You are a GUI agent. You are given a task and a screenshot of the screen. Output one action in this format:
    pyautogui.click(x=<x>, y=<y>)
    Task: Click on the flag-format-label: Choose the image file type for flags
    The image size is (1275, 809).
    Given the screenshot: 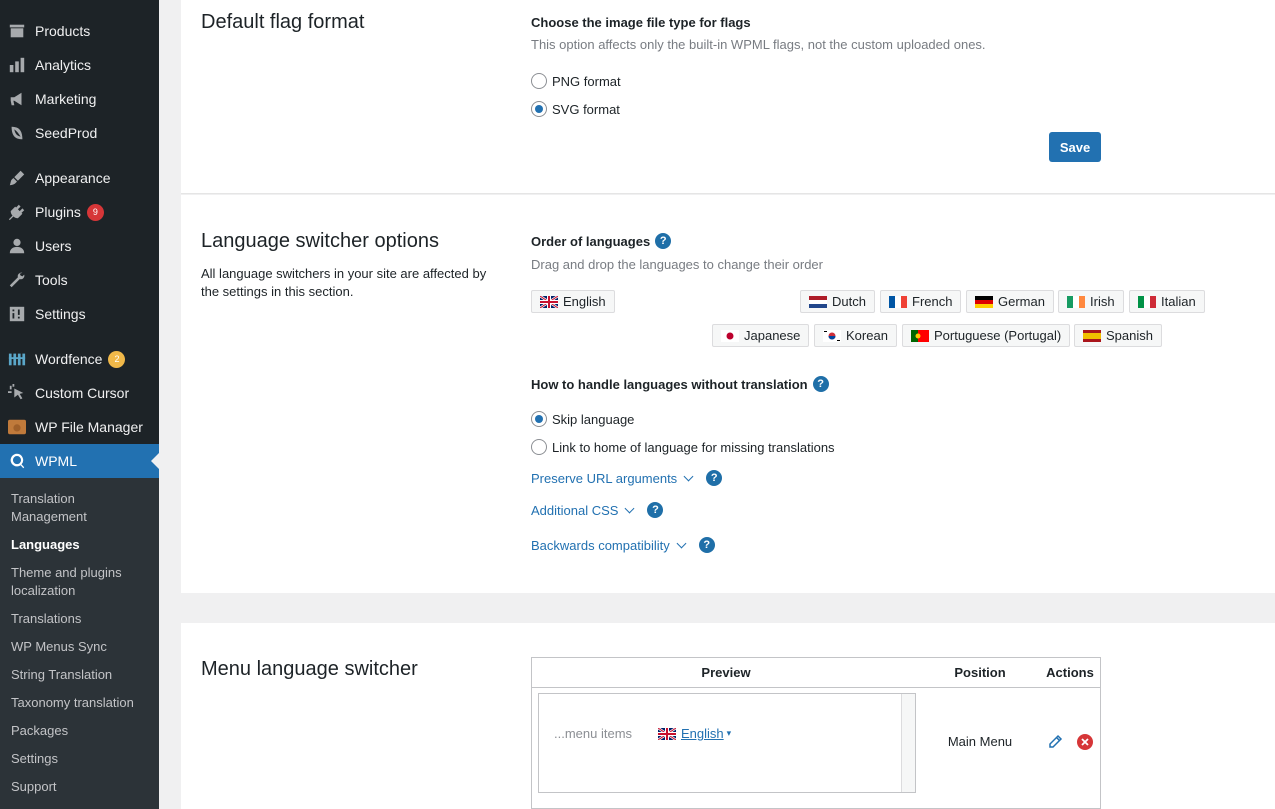 What is the action you would take?
    pyautogui.click(x=641, y=22)
    